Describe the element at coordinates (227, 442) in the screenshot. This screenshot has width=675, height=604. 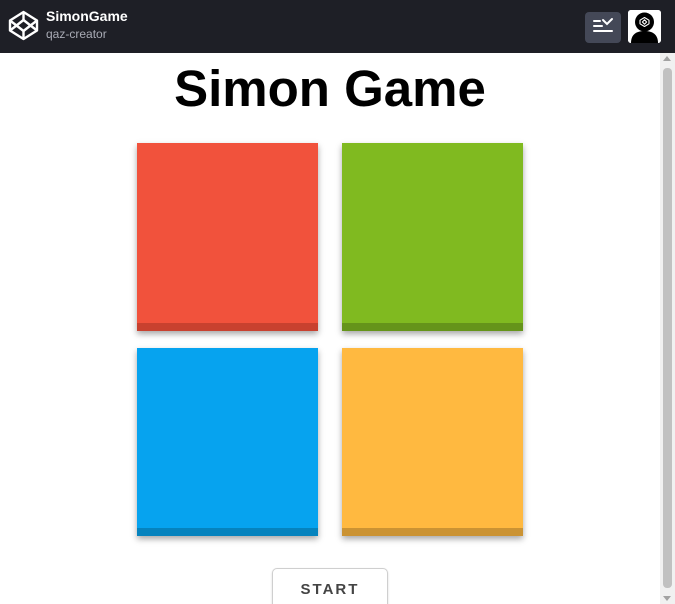
I see `blue-pad` at that location.